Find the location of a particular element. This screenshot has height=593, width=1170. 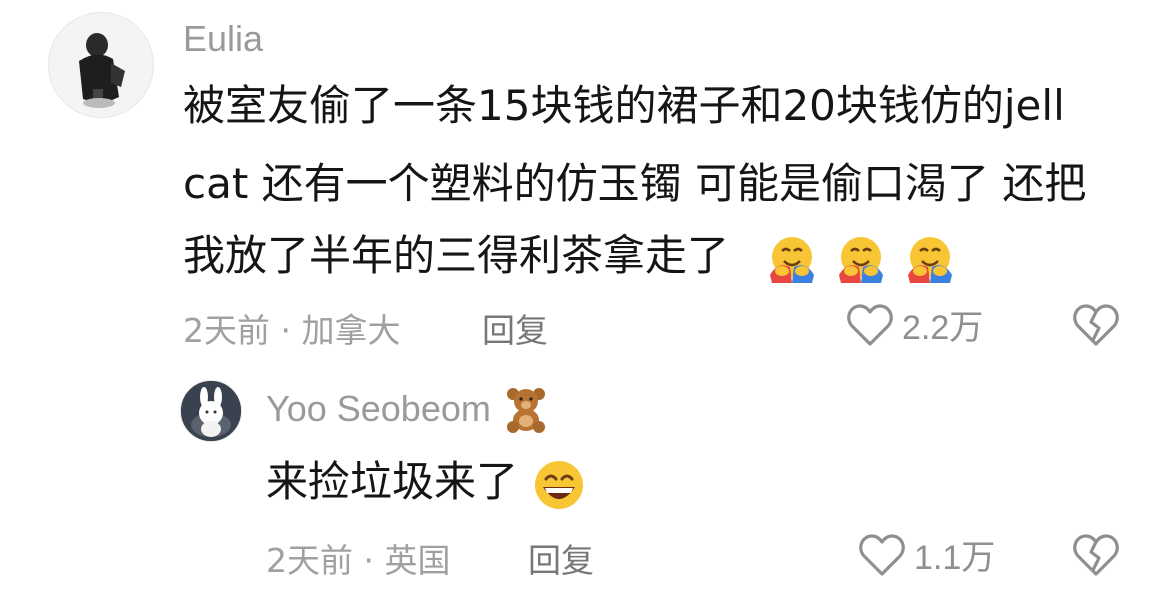

like-button: 2.2万 is located at coordinates (914, 324).